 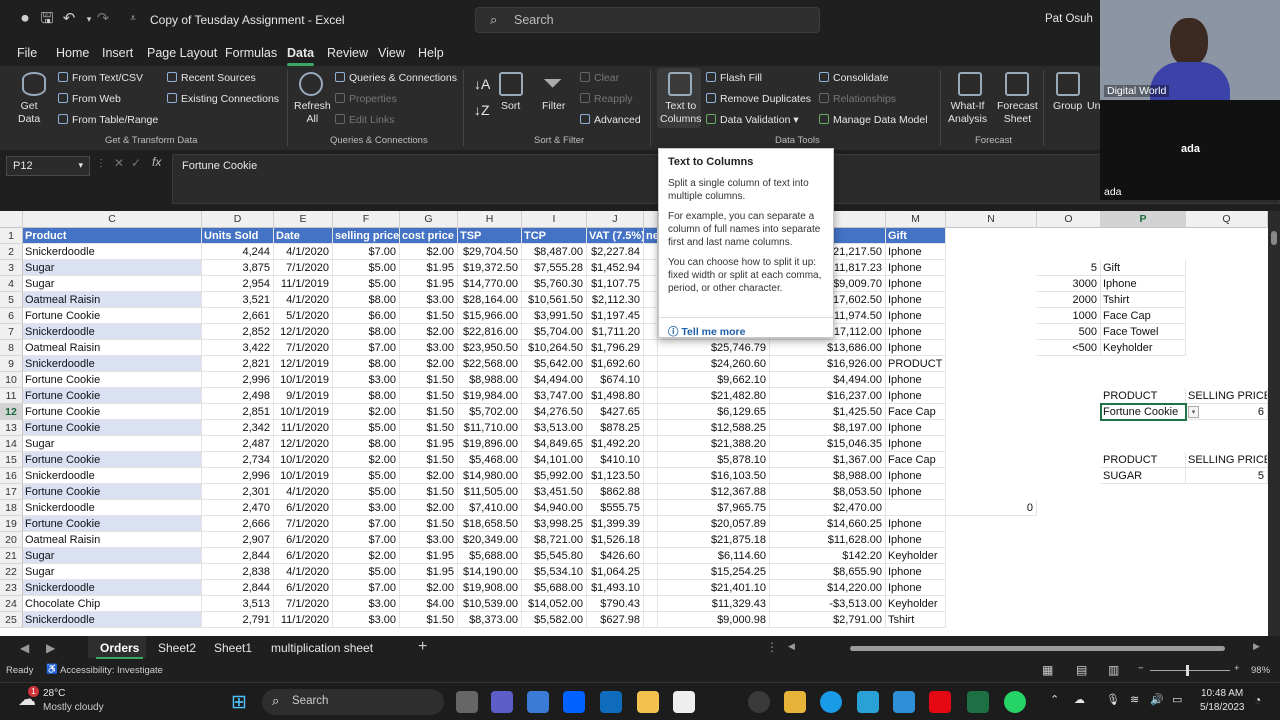 I want to click on table-cell: 2,791, so click(x=238, y=620).